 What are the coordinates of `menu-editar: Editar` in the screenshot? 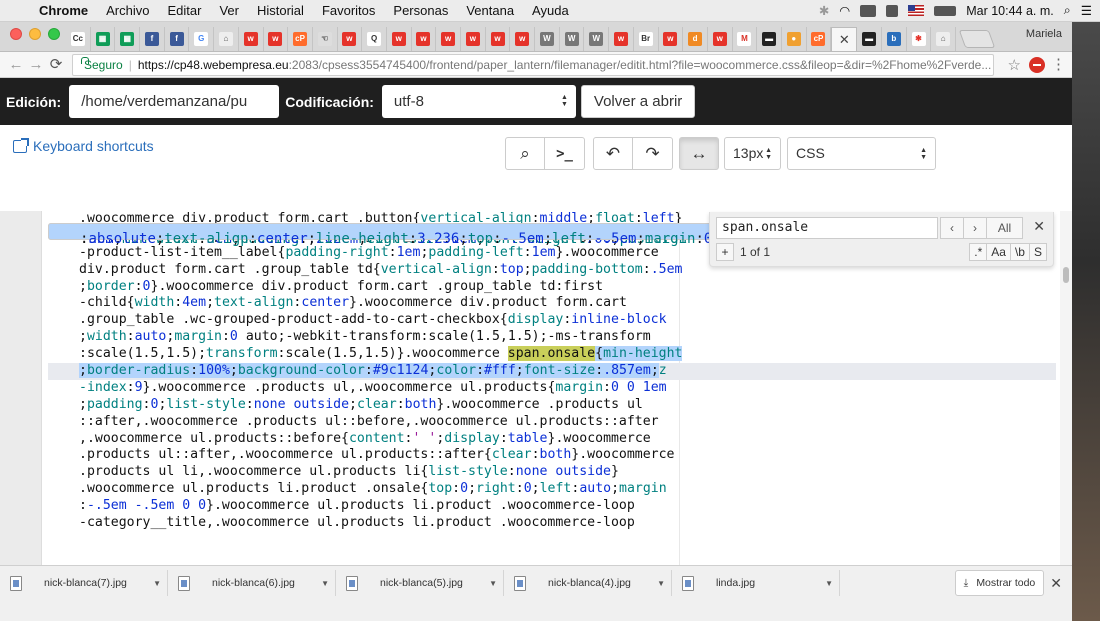 It's located at (184, 10).